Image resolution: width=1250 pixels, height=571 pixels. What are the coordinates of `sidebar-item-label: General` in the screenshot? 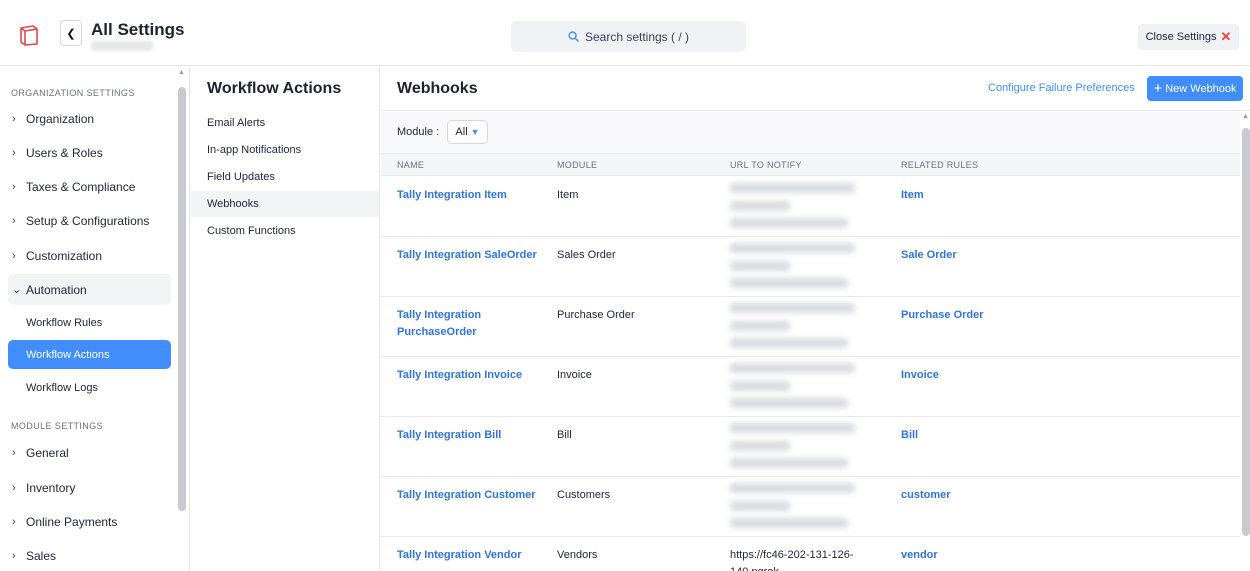 It's located at (47, 452).